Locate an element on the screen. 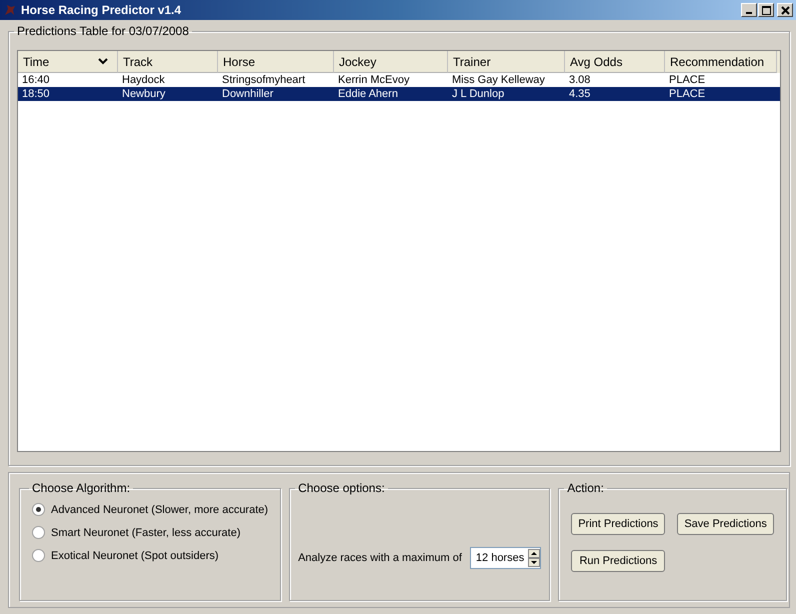 This screenshot has width=796, height=614. column-header: Horse is located at coordinates (276, 62).